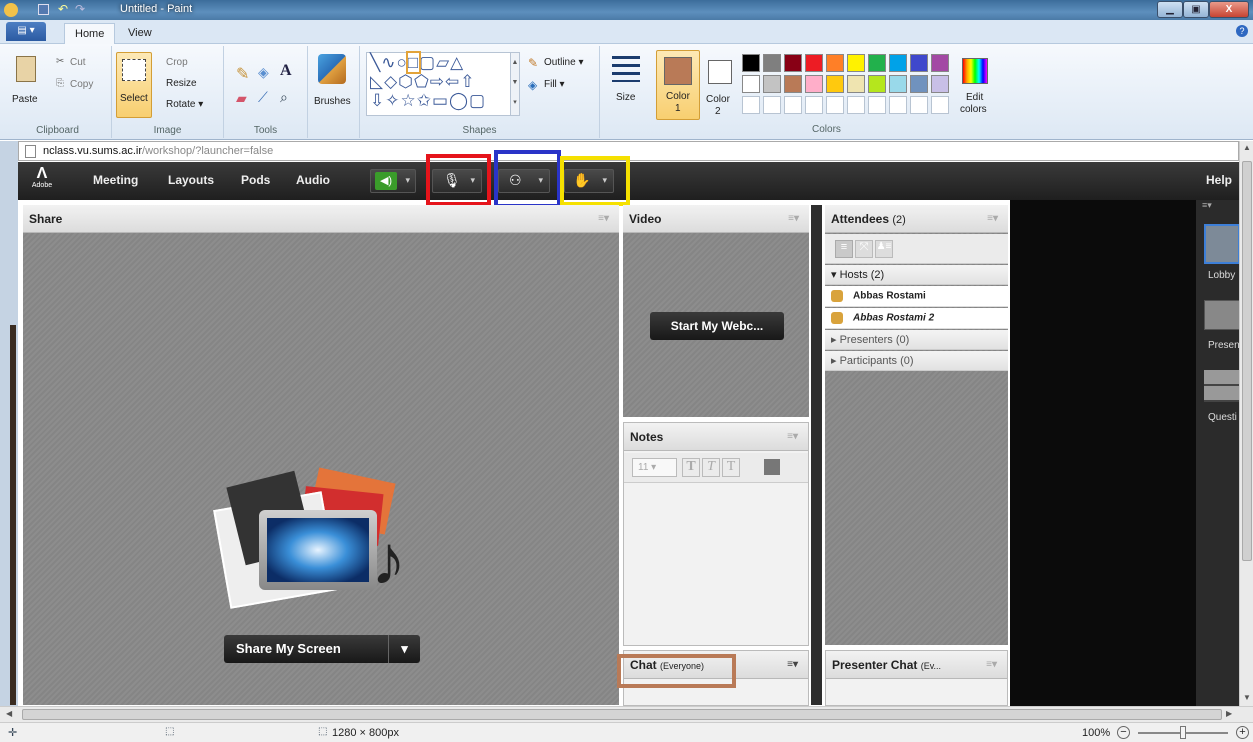  I want to click on list-view-icon: ≡, so click(844, 249).